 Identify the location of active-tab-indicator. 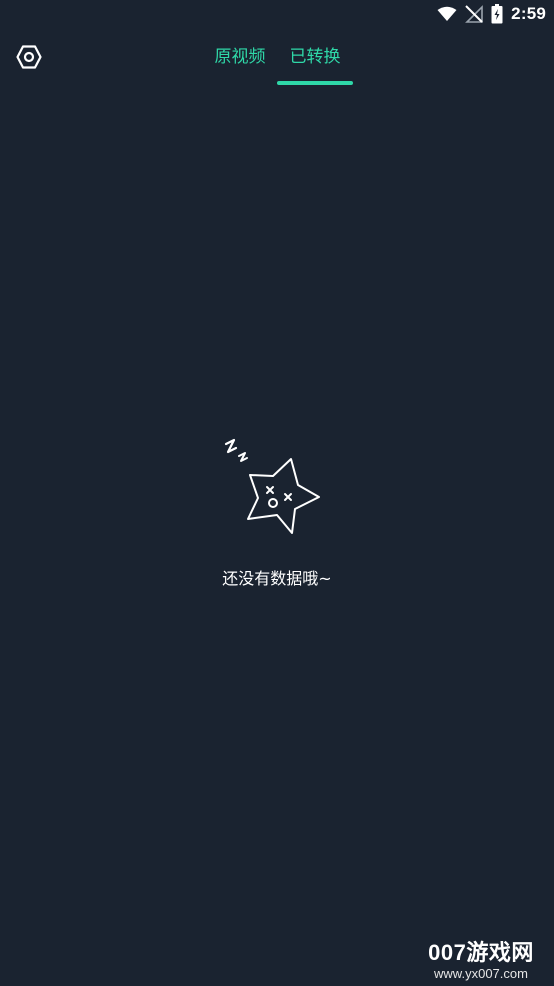
(315, 83).